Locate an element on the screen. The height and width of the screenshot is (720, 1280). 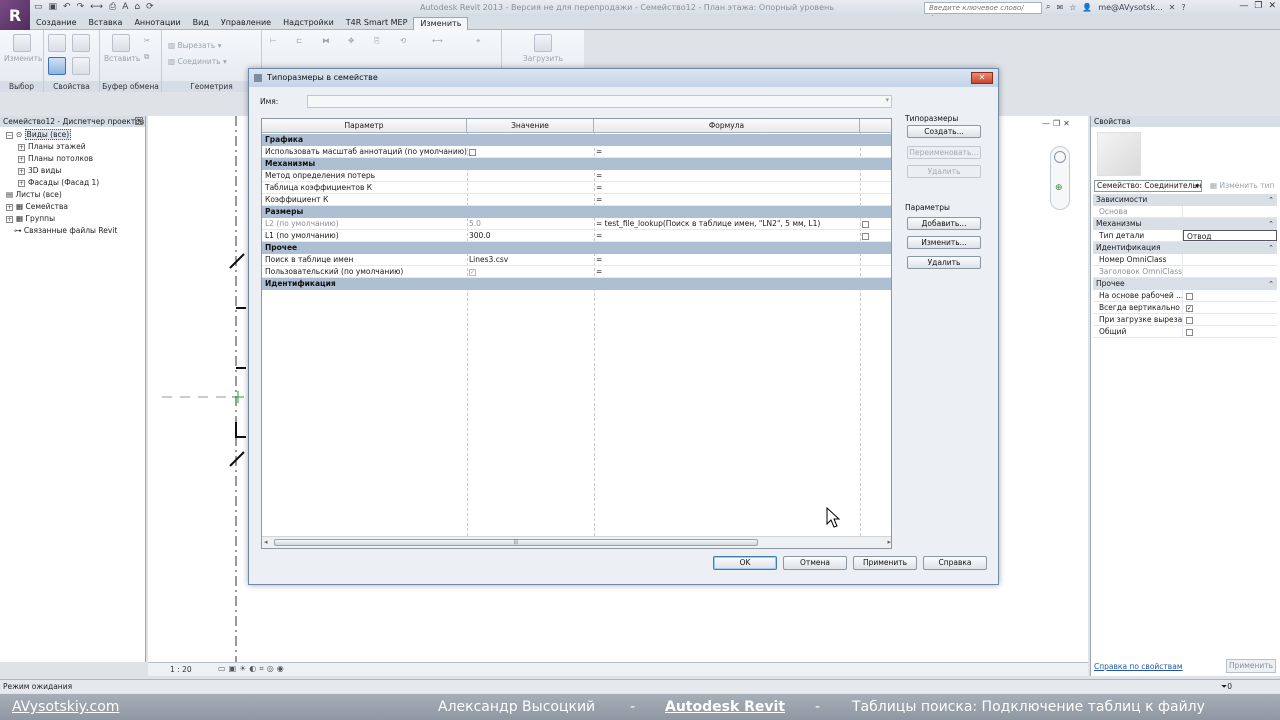
cut-icon: ✂ is located at coordinates (147, 40).